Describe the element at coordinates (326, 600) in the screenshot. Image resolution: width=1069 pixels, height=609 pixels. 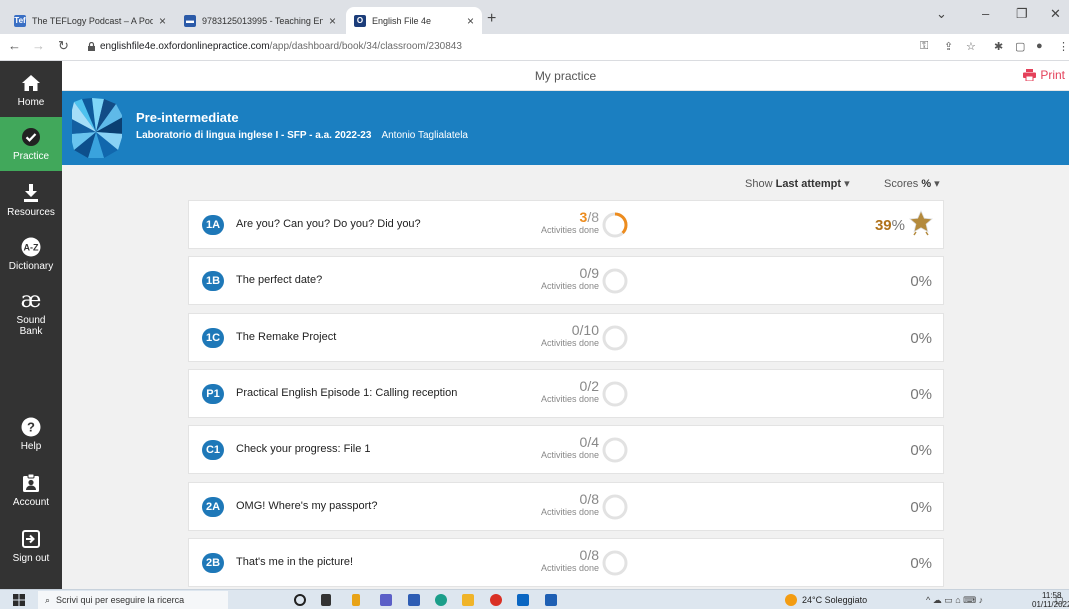
I see `task-view-icon` at that location.